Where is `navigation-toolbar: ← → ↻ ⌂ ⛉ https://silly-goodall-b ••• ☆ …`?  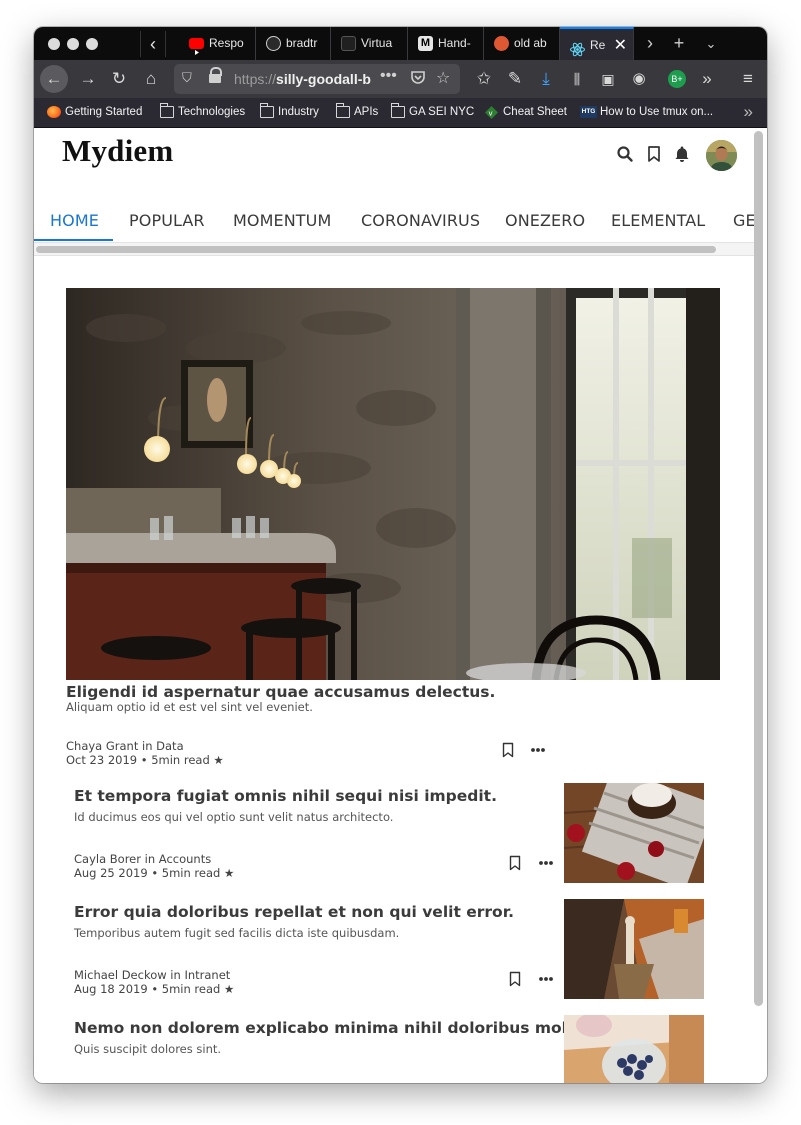
navigation-toolbar: ← → ↻ ⌂ ⛉ https://silly-goodall-b ••• ☆ … is located at coordinates (400, 79).